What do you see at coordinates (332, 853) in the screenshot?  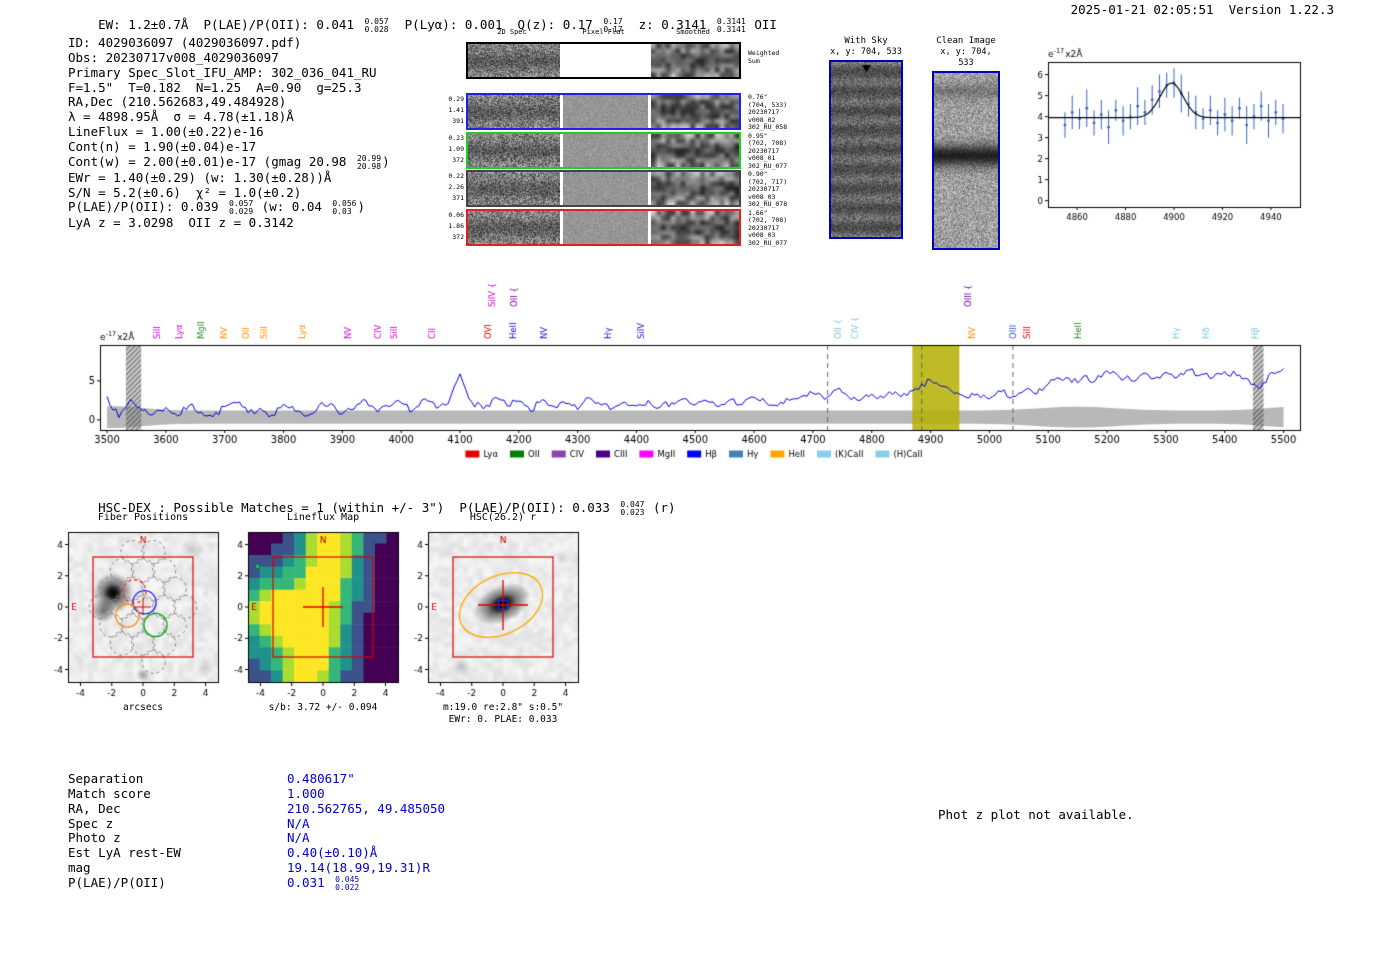 I see `match-row-value: 0.40(±0.10)Å` at bounding box center [332, 853].